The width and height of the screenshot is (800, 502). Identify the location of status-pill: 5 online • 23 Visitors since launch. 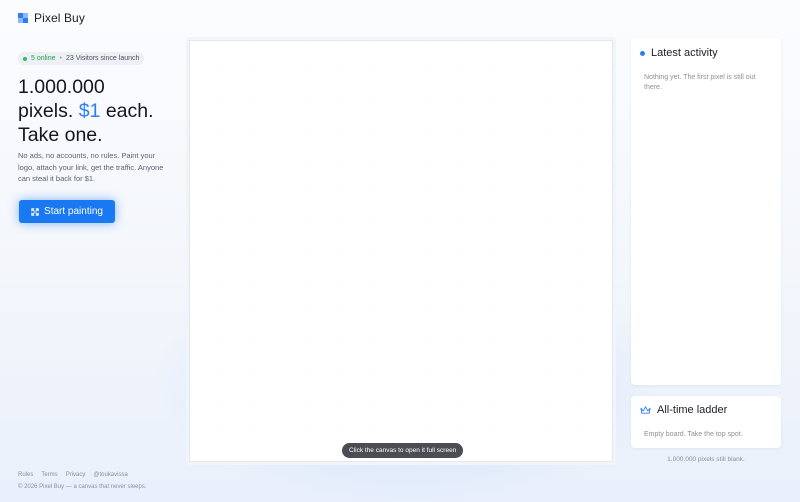
(81, 58).